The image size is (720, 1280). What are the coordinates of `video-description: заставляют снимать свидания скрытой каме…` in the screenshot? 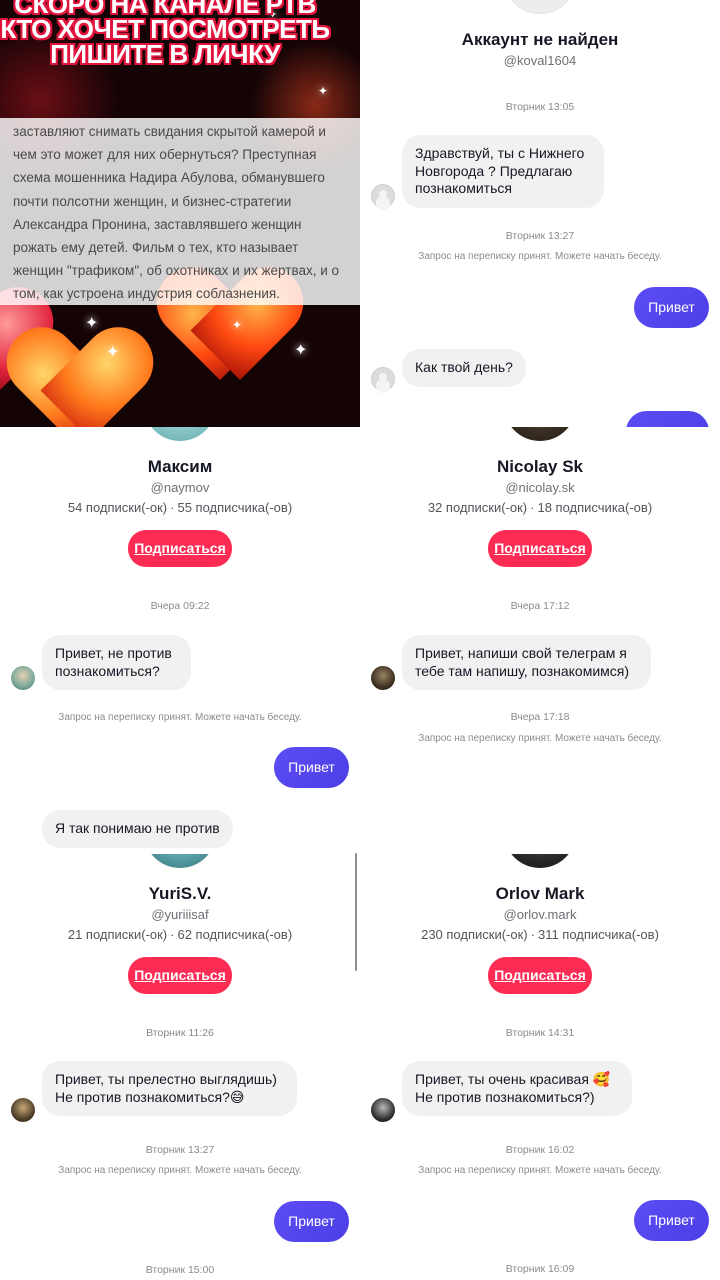 It's located at (176, 213).